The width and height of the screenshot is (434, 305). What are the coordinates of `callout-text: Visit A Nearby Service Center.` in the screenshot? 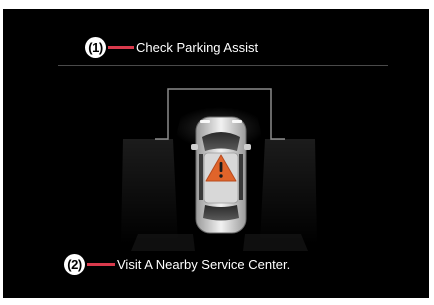 It's located at (204, 264).